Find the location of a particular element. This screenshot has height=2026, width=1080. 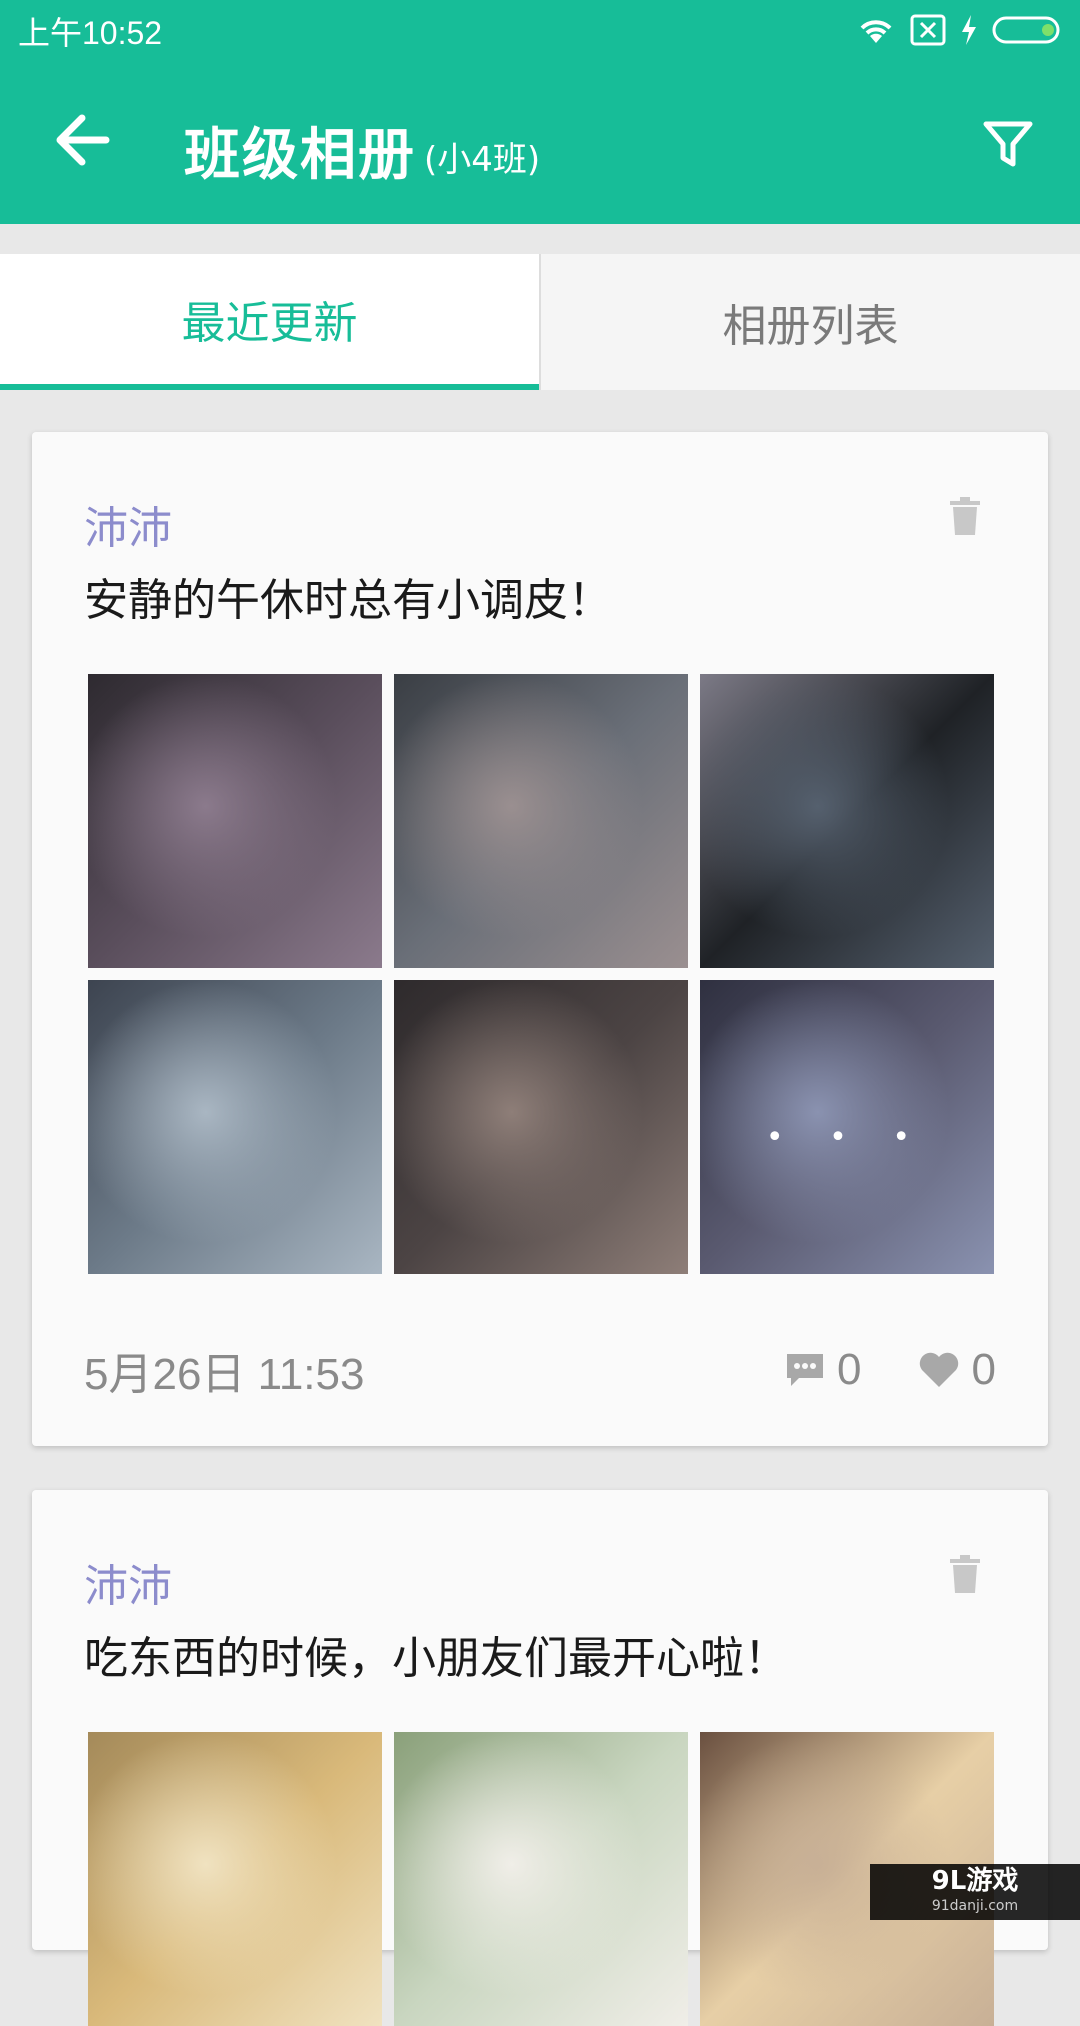

watermark-sub: 91danji.com is located at coordinates (975, 1906).